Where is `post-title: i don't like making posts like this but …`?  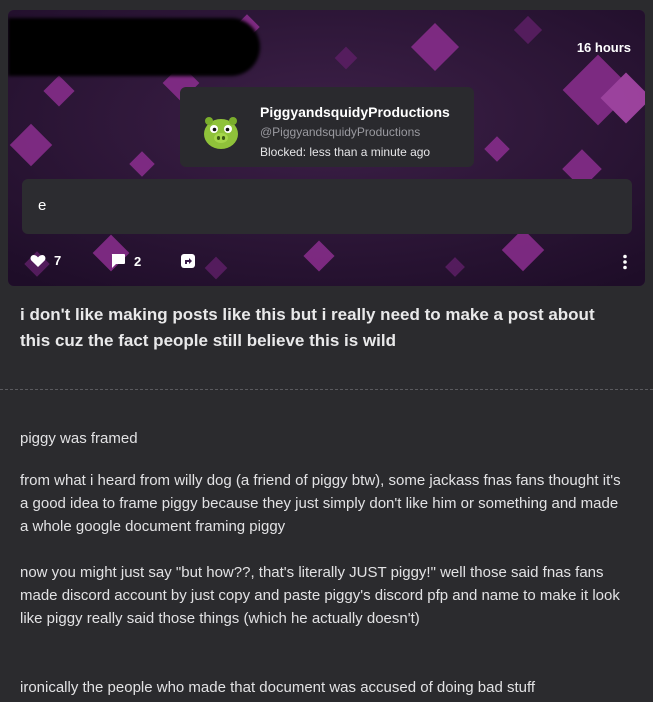
post-title: i don't like making posts like this but … is located at coordinates (307, 327).